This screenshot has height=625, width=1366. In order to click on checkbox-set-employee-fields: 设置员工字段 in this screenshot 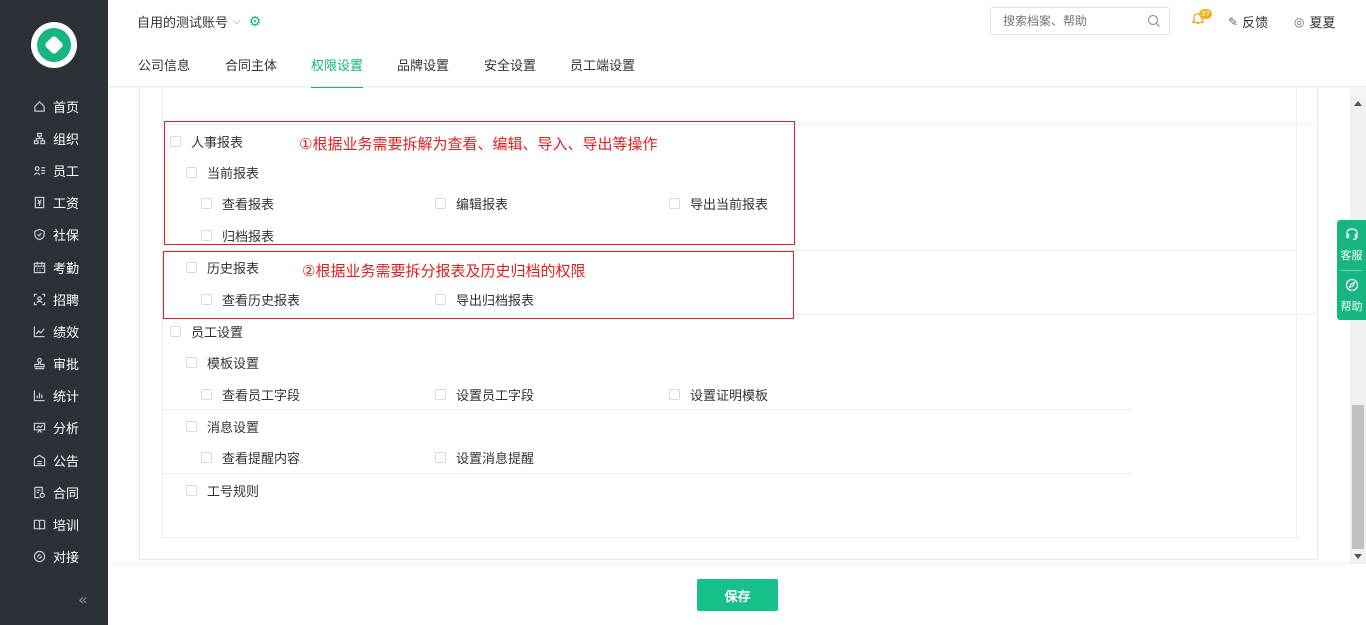, I will do `click(484, 394)`.